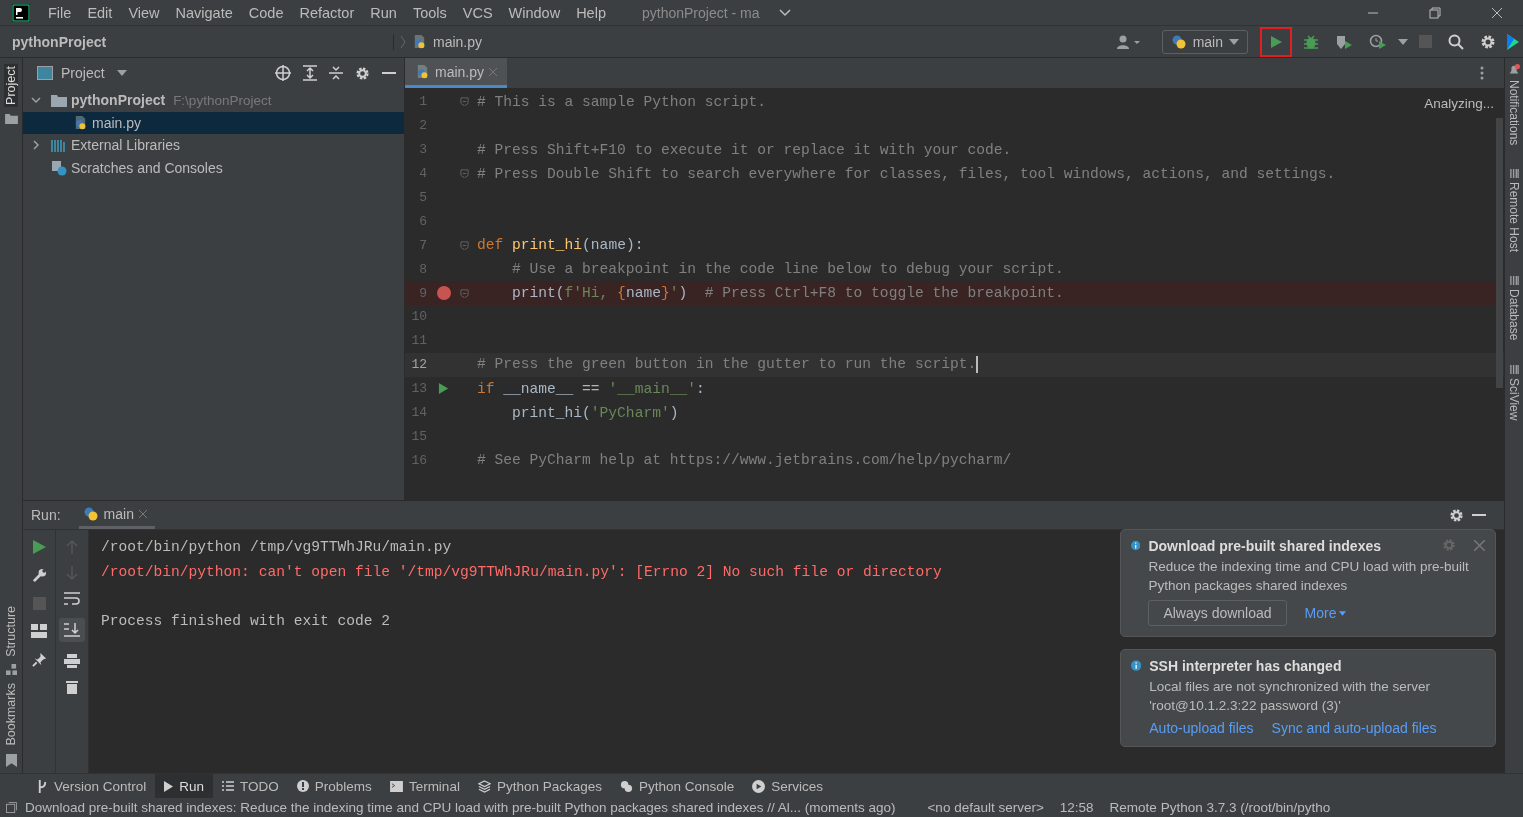 The image size is (1523, 817). What do you see at coordinates (72, 630) in the screenshot?
I see `scroll-to-end-button` at bounding box center [72, 630].